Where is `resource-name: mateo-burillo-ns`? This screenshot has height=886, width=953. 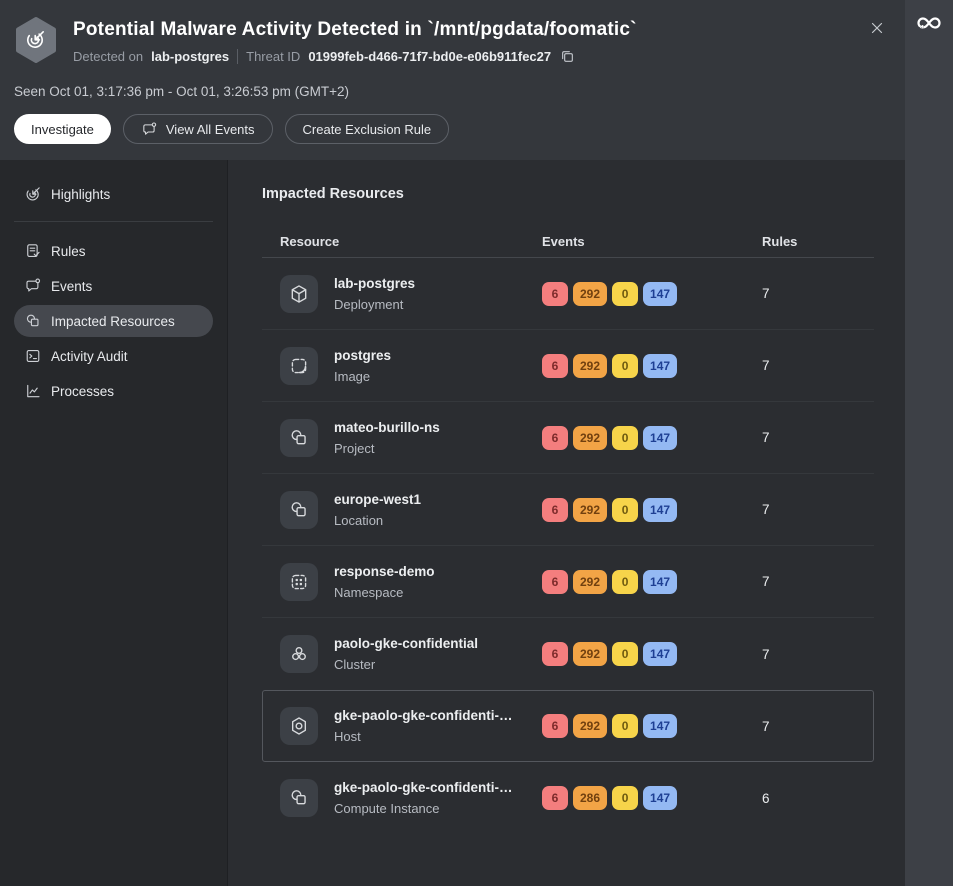 resource-name: mateo-burillo-ns is located at coordinates (387, 427).